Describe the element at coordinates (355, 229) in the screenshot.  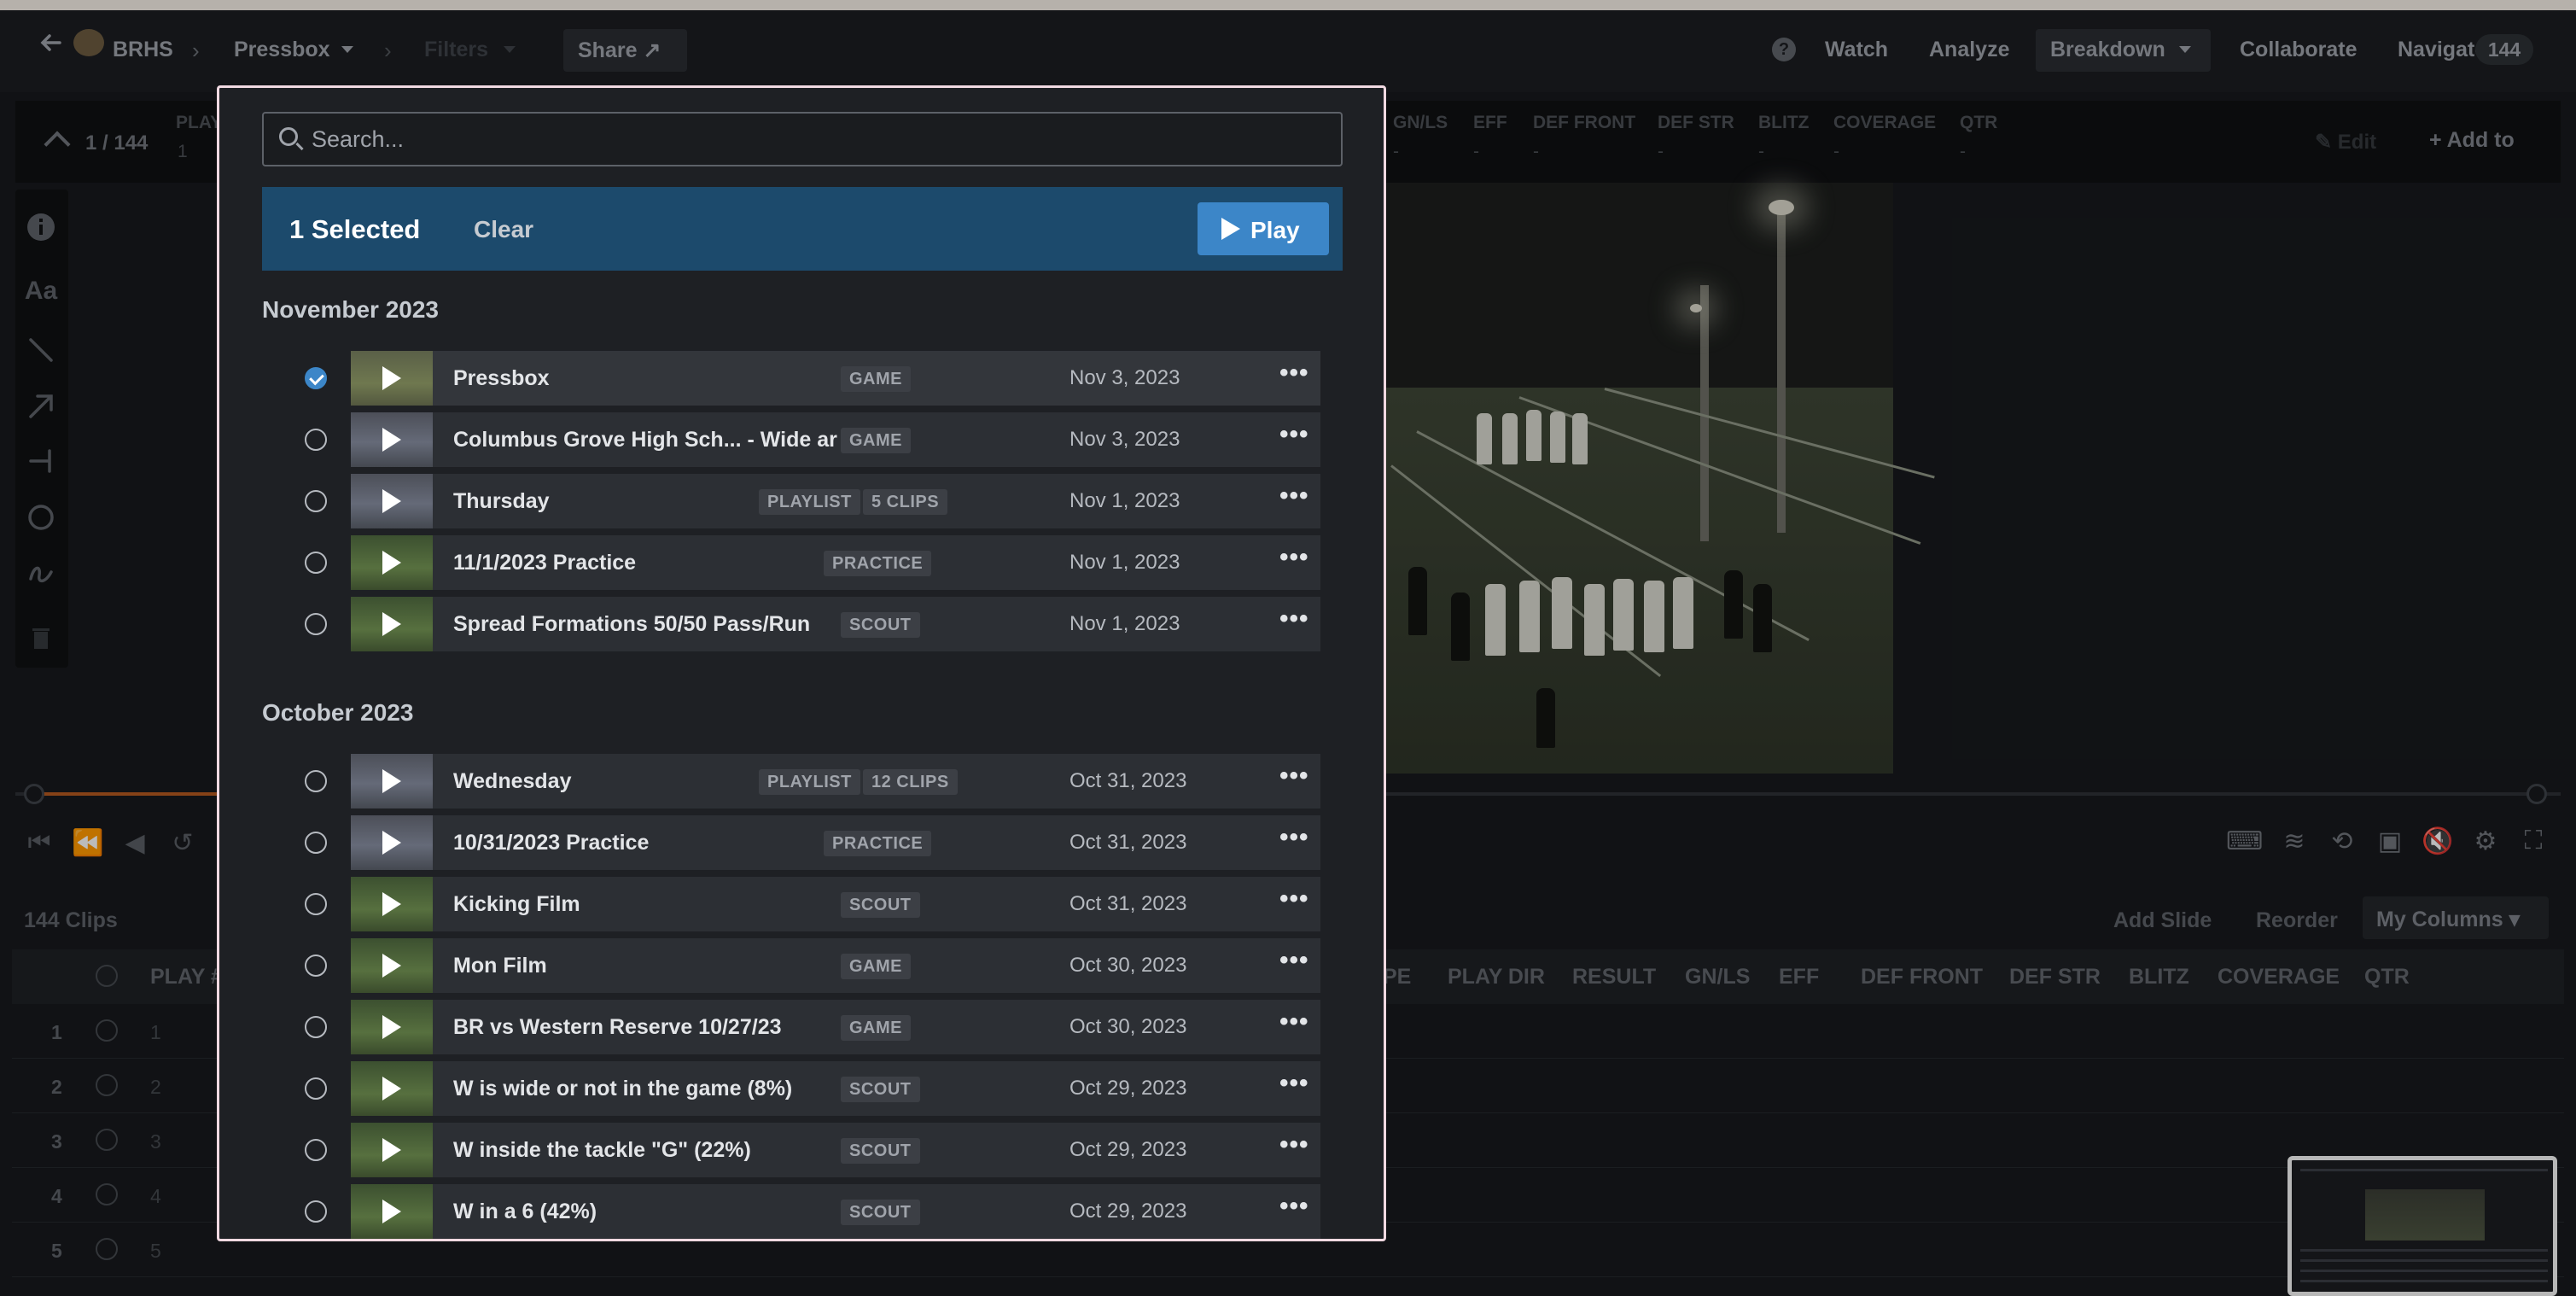
I see `selected-count: 1 Selected` at that location.